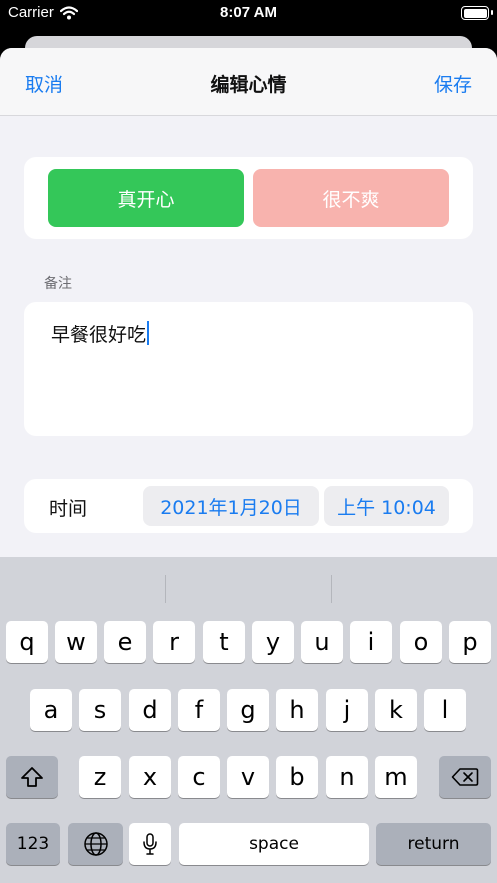 The image size is (497, 883). I want to click on dictation-key, so click(150, 844).